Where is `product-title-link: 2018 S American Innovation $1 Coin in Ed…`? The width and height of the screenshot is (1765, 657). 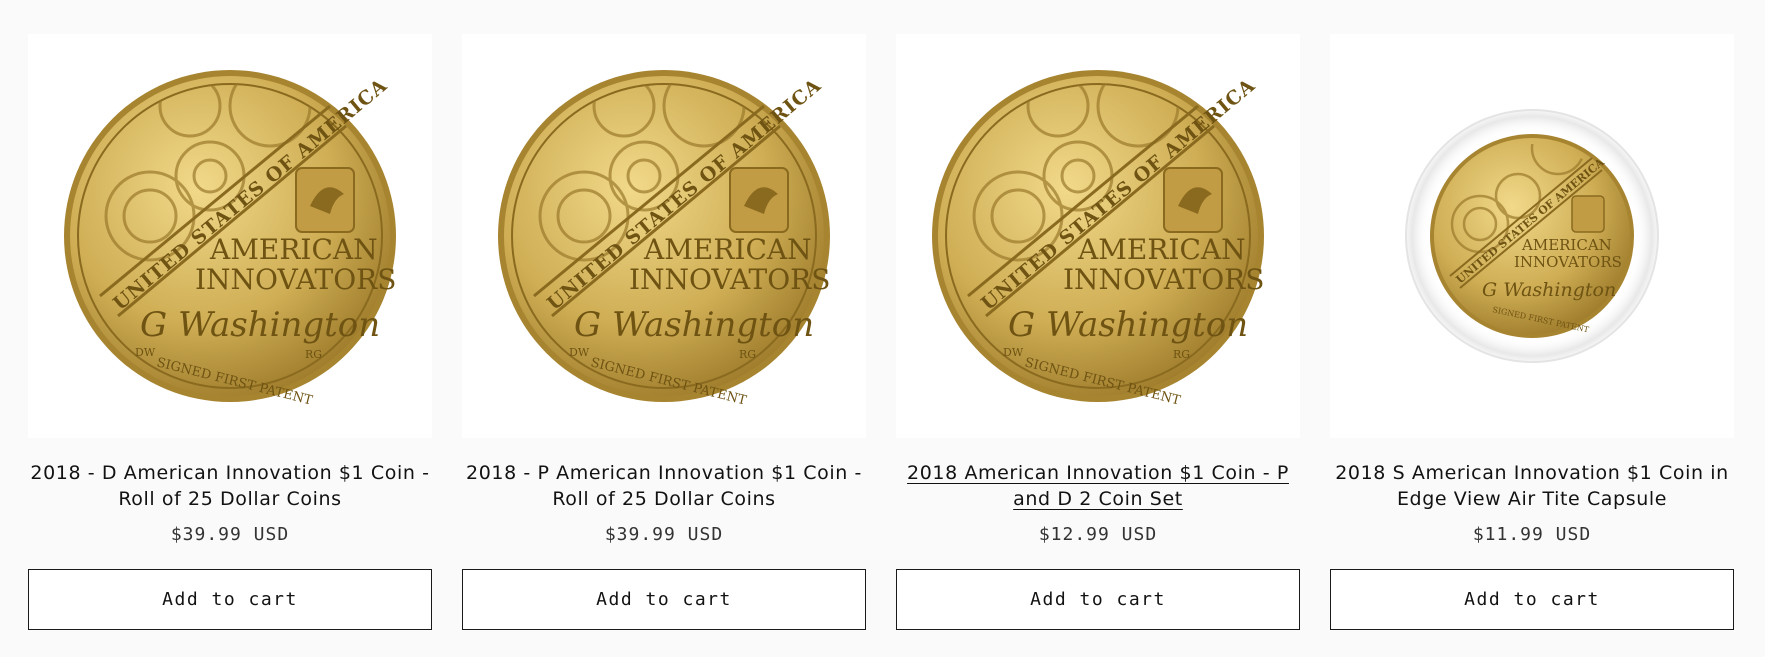 product-title-link: 2018 S American Innovation $1 Coin in Ed… is located at coordinates (1532, 486).